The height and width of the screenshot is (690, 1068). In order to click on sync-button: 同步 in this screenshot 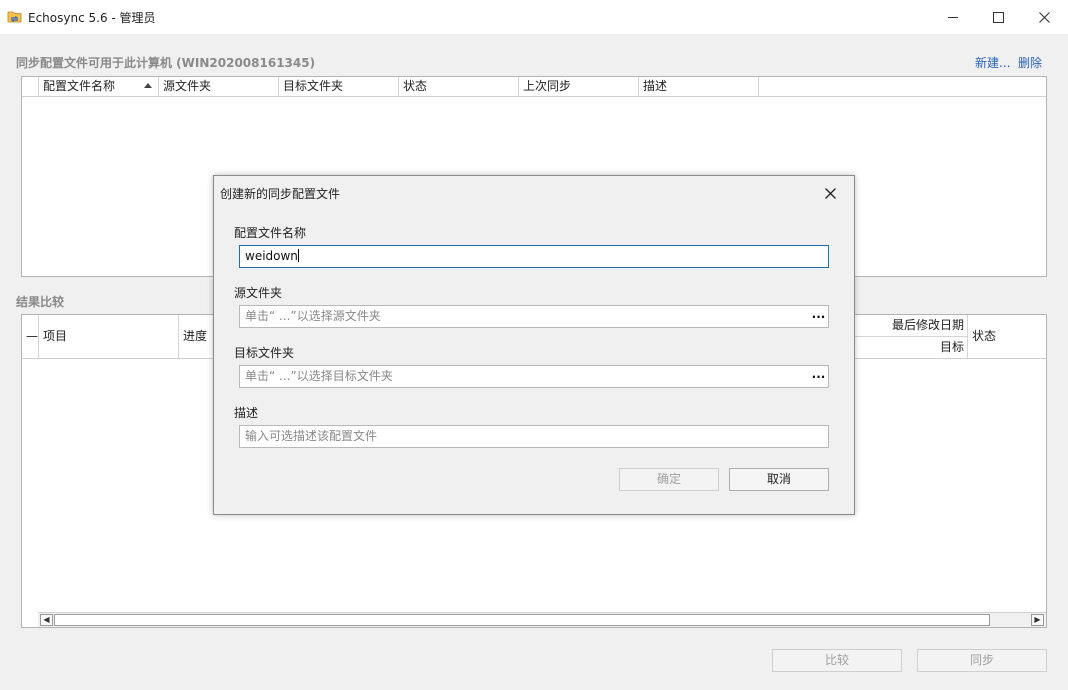, I will do `click(982, 660)`.